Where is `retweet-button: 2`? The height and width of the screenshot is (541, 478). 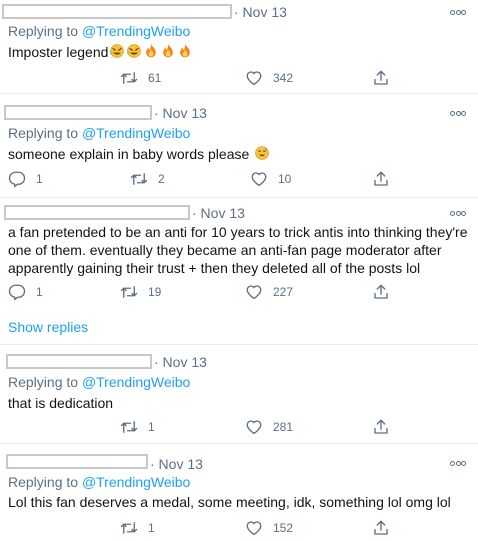 retweet-button: 2 is located at coordinates (147, 179).